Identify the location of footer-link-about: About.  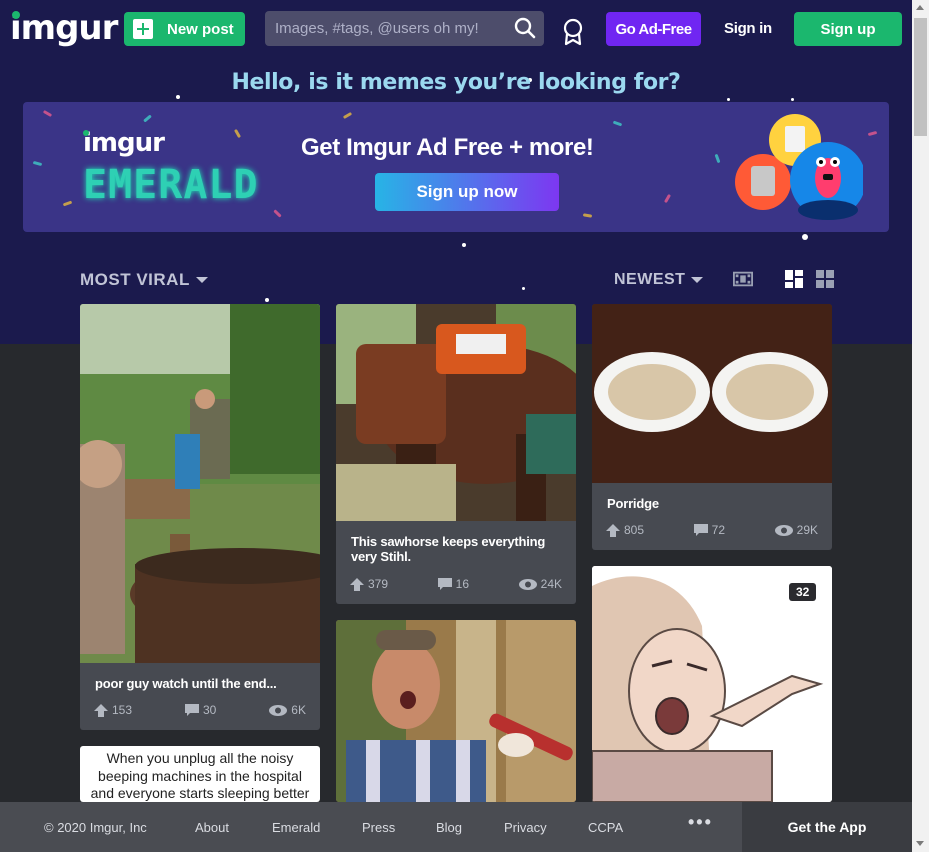
(212, 827).